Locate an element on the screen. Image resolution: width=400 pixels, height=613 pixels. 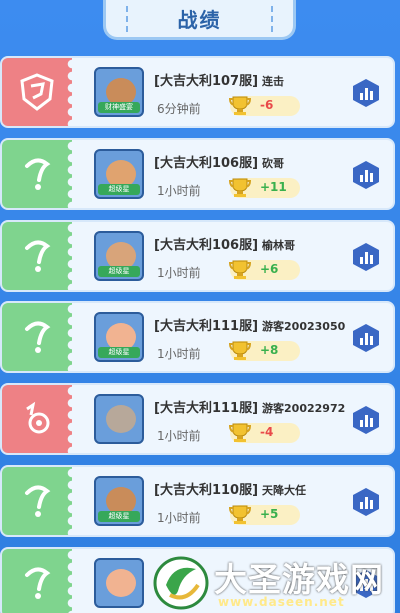
watermark-title: 大圣游戏网 is located at coordinates (299, 579).